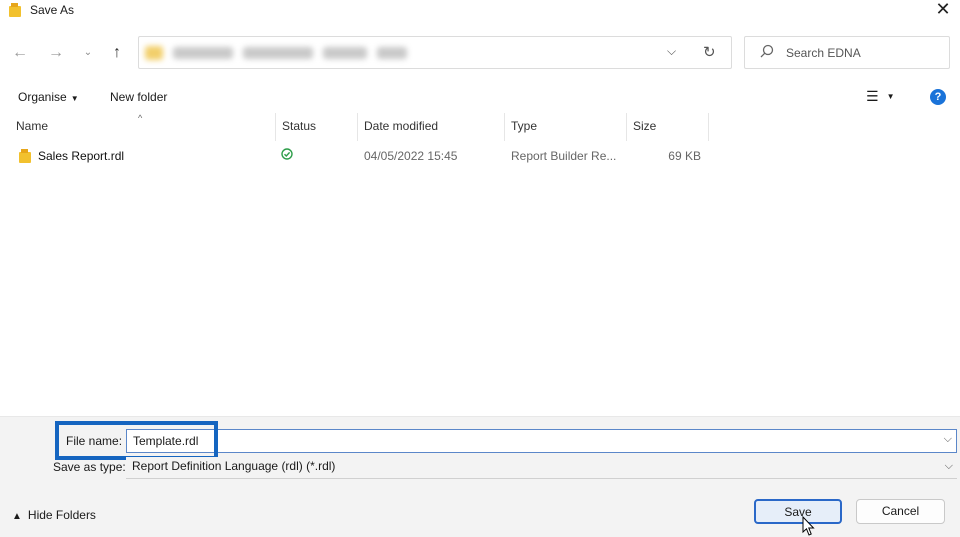  Describe the element at coordinates (767, 51) in the screenshot. I see `search-icon` at that location.